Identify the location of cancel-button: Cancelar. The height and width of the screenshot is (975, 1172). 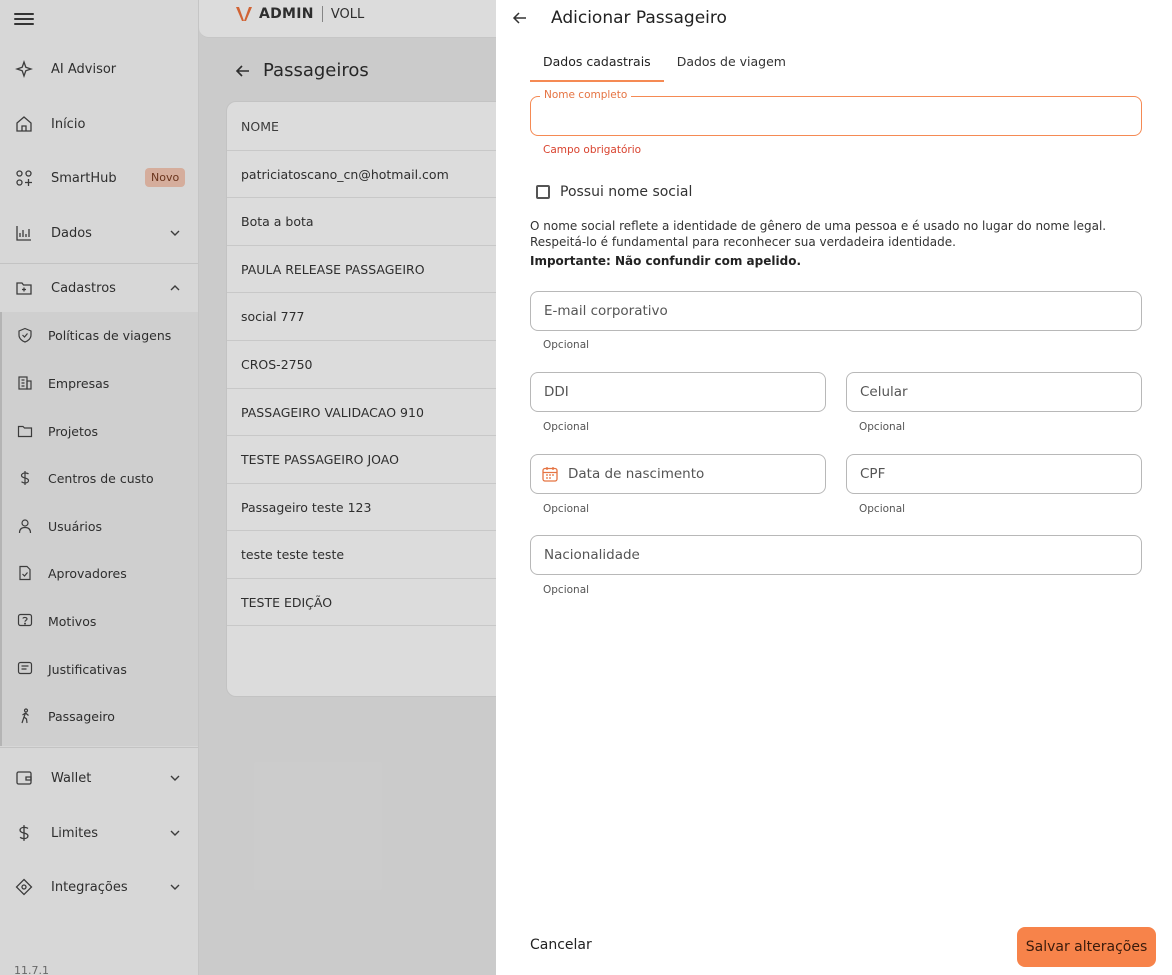
(561, 945).